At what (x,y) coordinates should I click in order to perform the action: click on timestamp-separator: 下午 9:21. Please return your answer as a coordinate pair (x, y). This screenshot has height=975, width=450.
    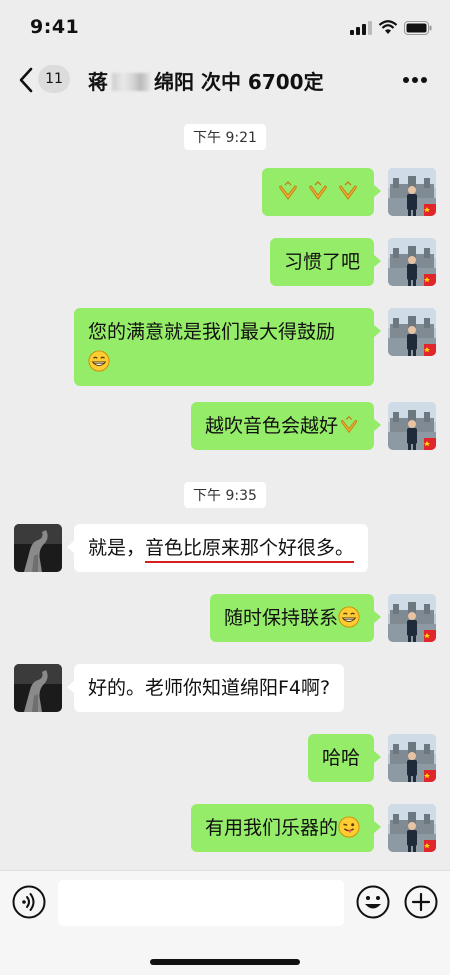
    Looking at the image, I should click on (225, 137).